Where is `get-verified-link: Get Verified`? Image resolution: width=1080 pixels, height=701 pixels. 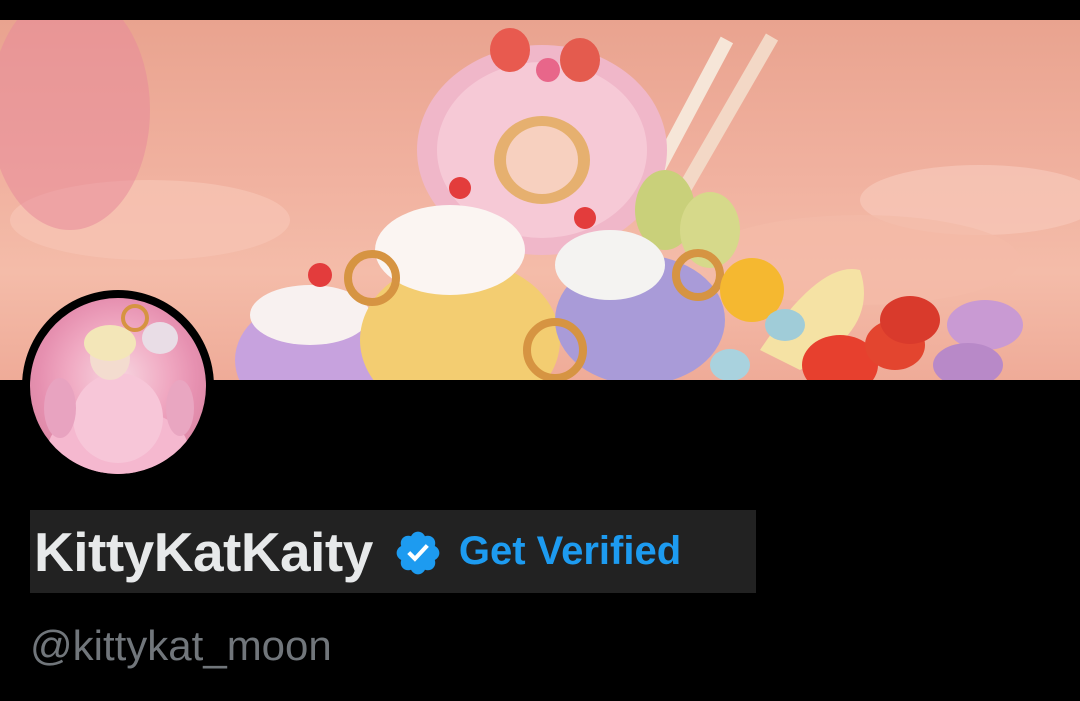 get-verified-link: Get Verified is located at coordinates (570, 551).